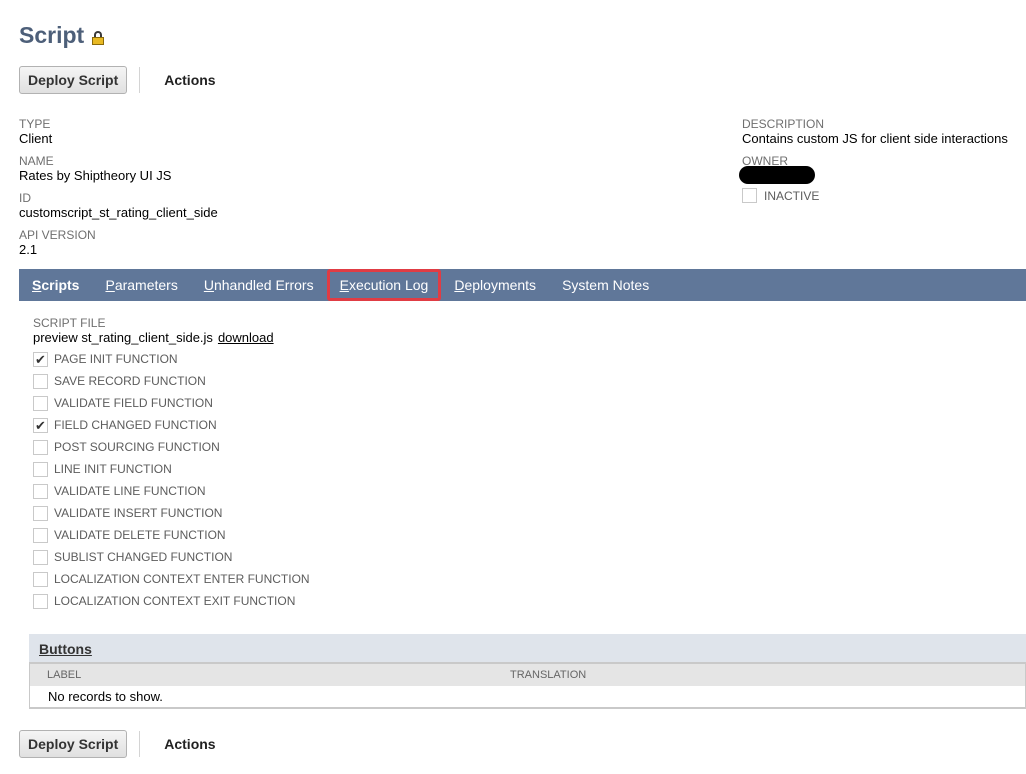 The image size is (1026, 774). Describe the element at coordinates (98, 37) in the screenshot. I see `lock-icon` at that location.